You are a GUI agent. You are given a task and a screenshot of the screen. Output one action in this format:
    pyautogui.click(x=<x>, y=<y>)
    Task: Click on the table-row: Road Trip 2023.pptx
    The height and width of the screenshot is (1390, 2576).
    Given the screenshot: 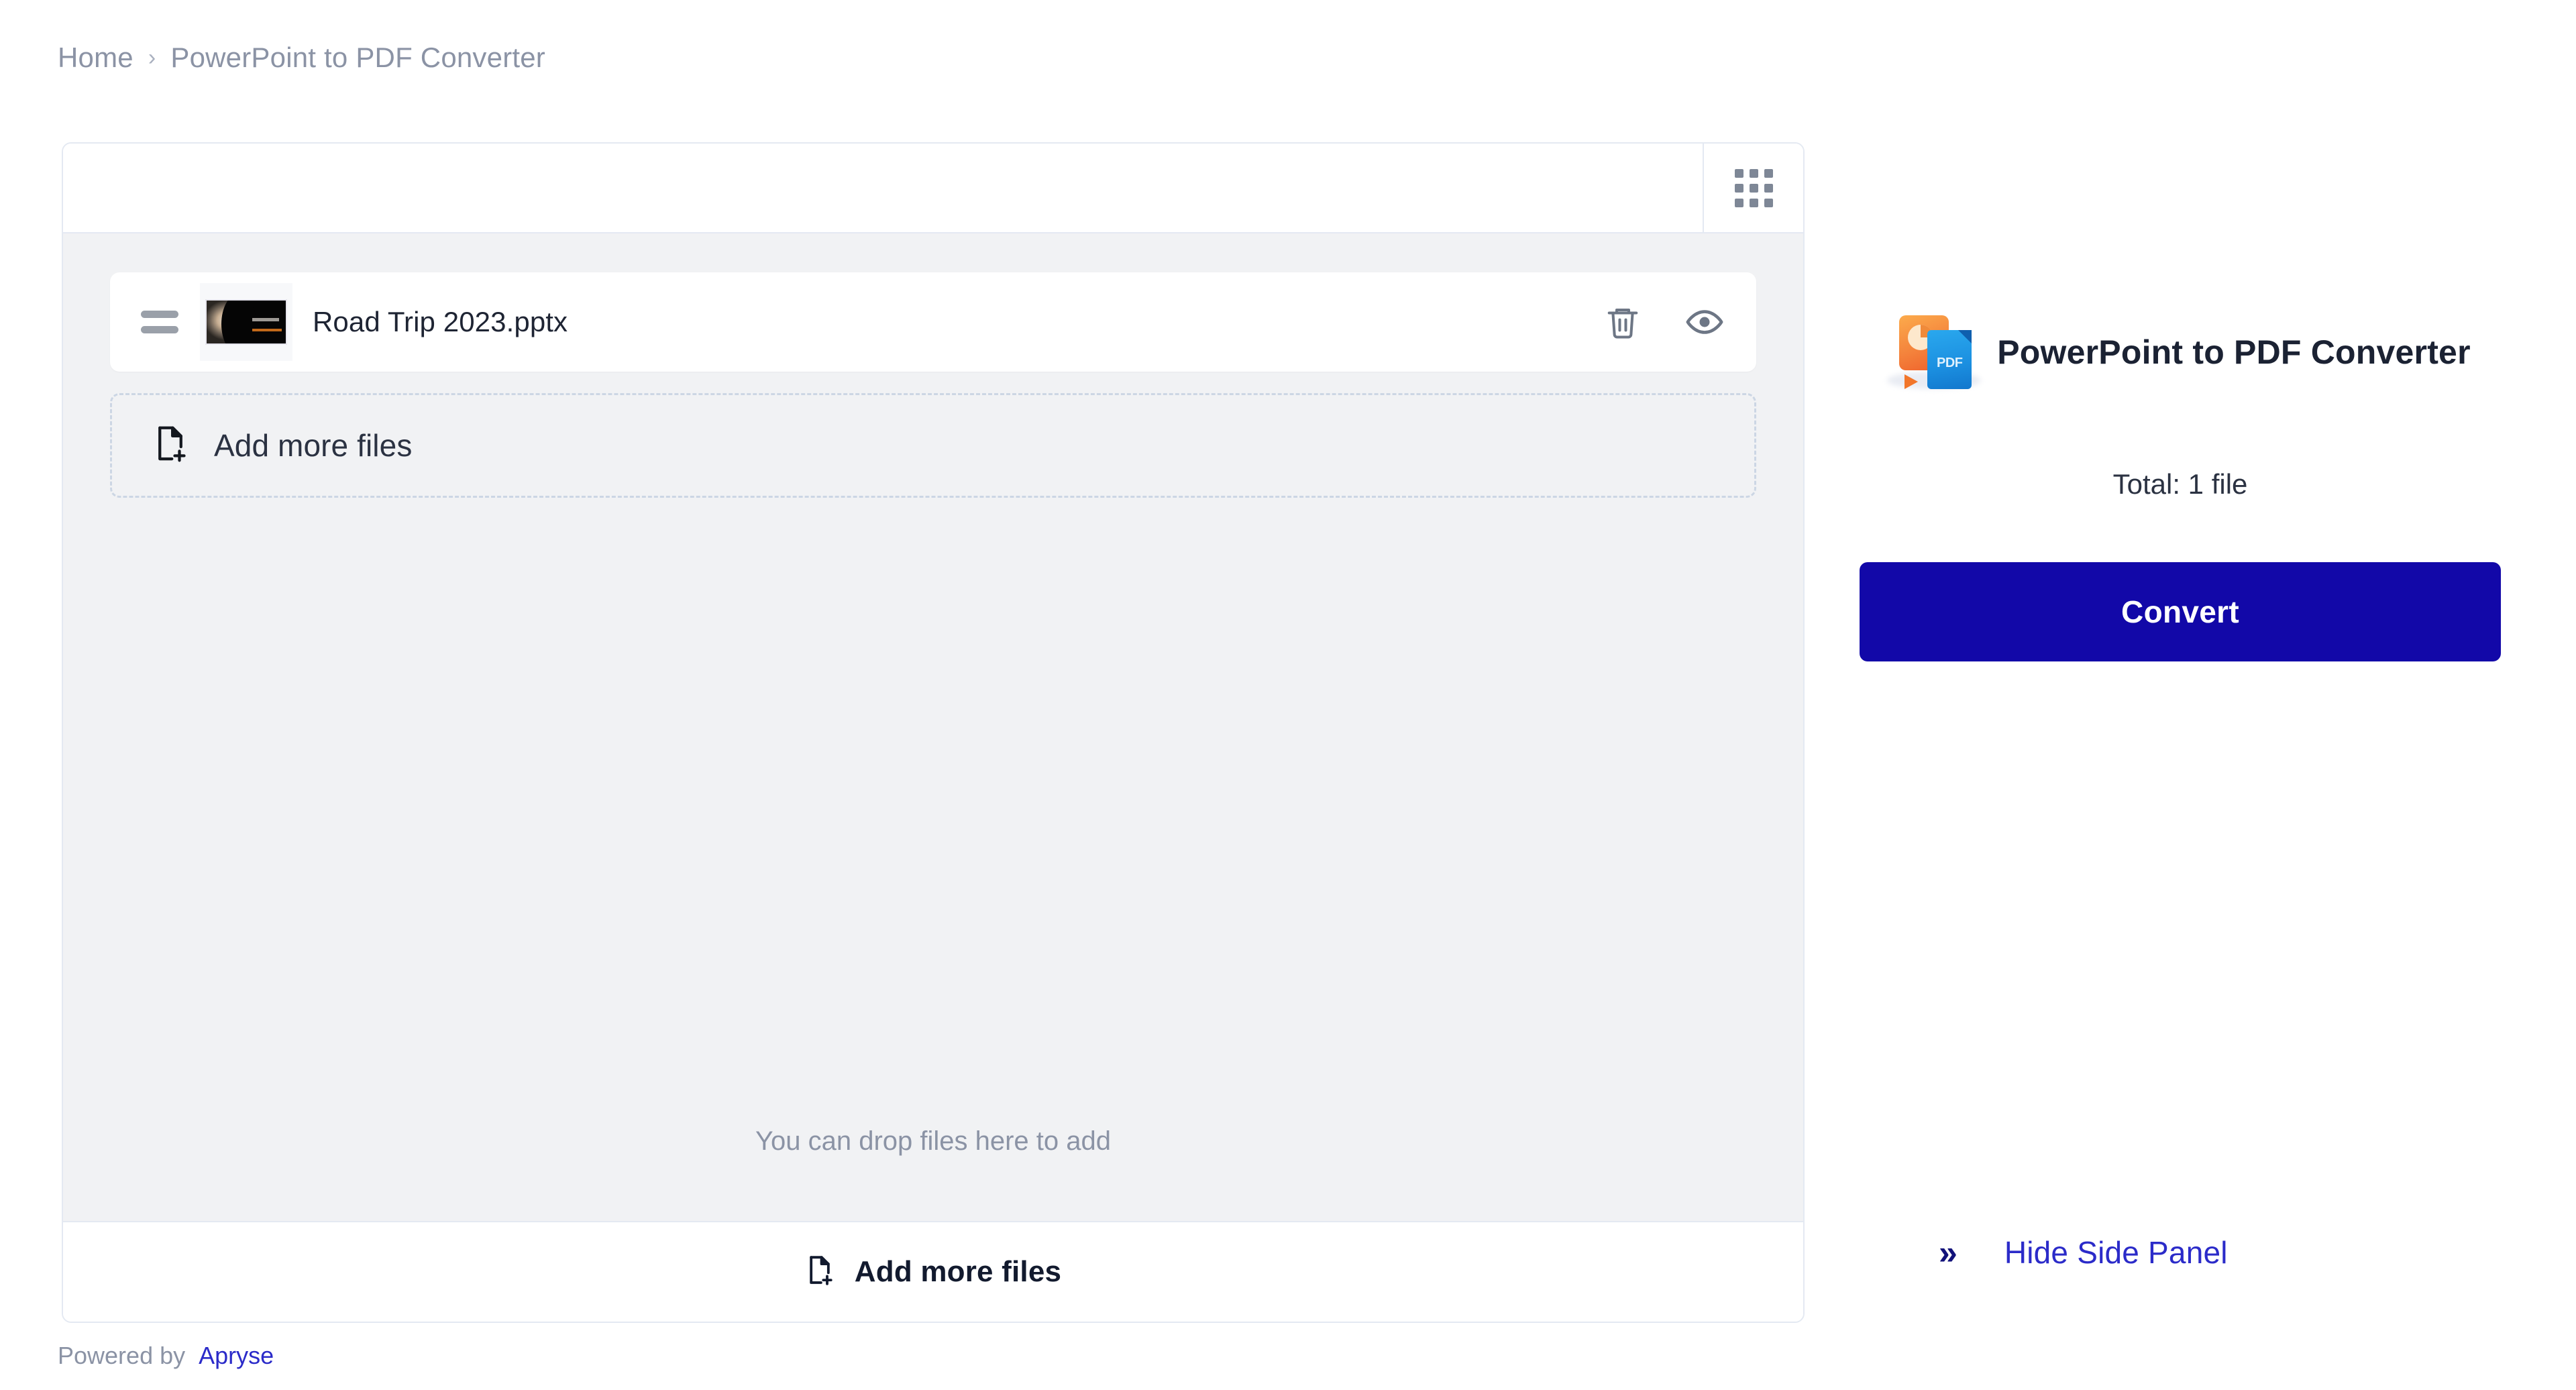 What is the action you would take?
    pyautogui.click(x=933, y=322)
    